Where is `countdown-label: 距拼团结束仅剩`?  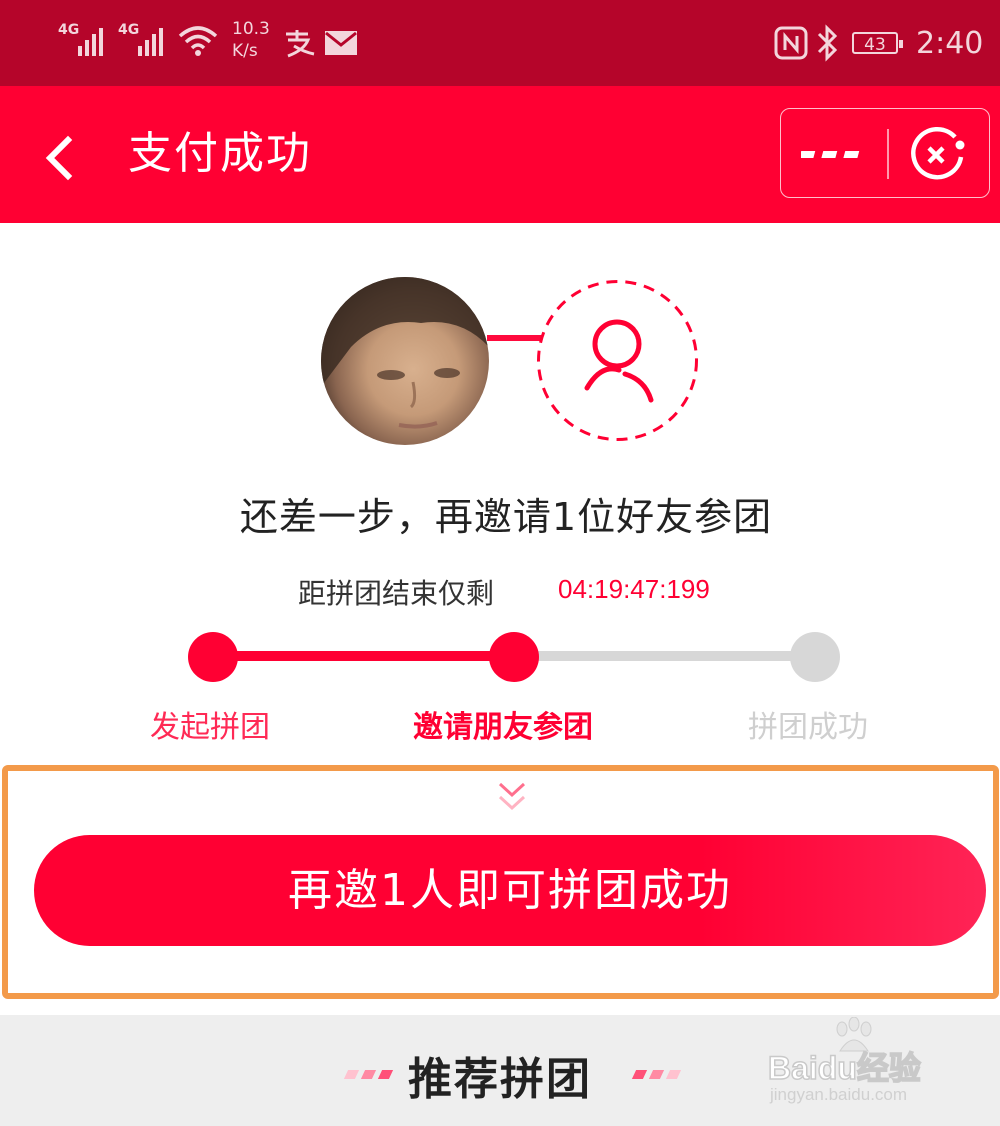 countdown-label: 距拼团结束仅剩 is located at coordinates (396, 593).